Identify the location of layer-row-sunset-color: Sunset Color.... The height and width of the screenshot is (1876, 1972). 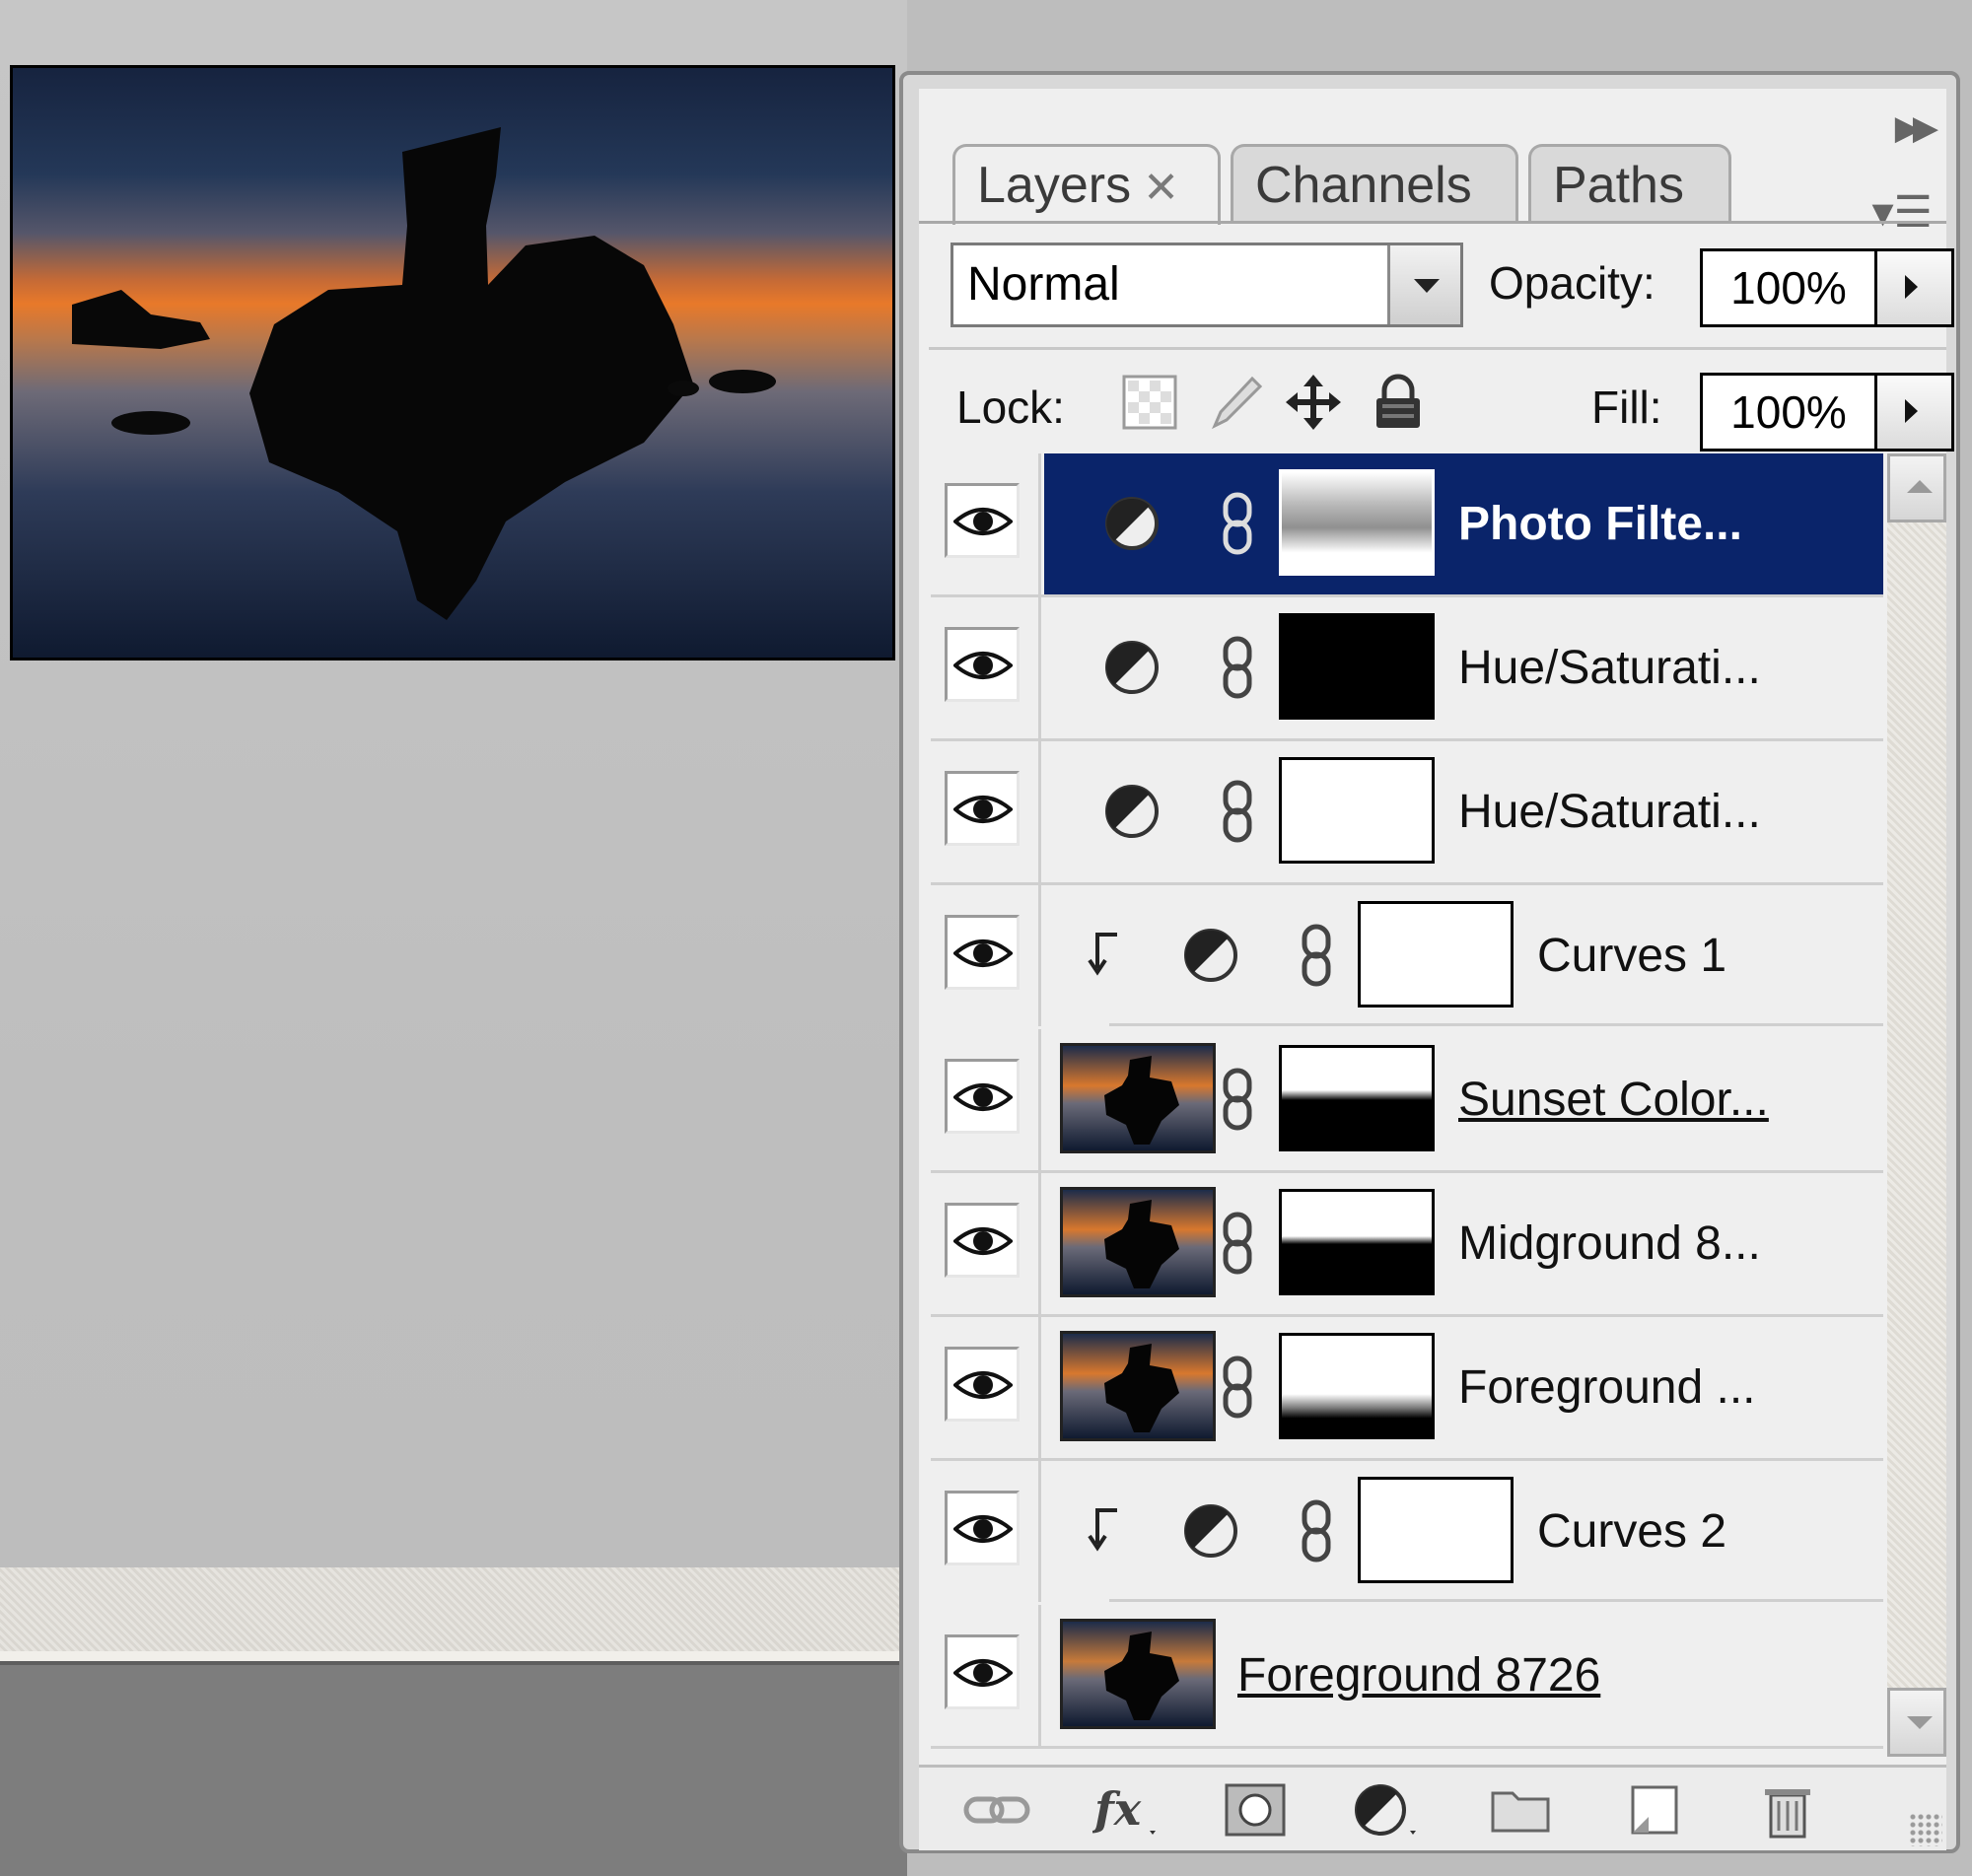
(1407, 1101).